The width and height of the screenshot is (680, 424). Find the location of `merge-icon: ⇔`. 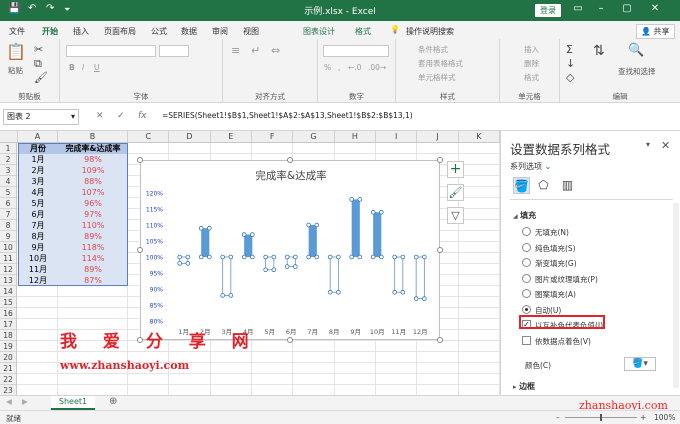

merge-icon: ⇔ is located at coordinates (275, 51).